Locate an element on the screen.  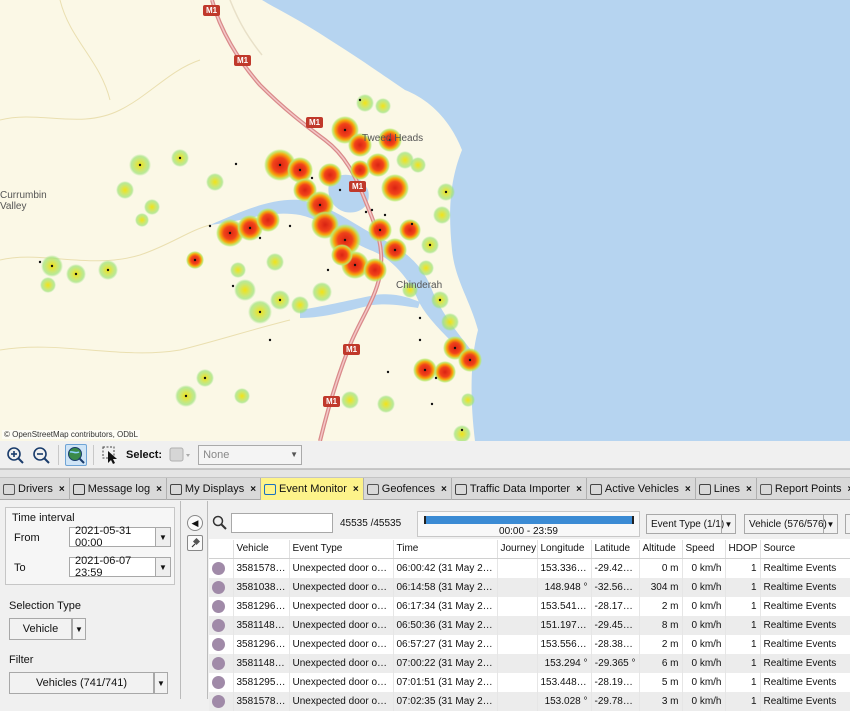
column-header: Vehicle is located at coordinates (261, 549).